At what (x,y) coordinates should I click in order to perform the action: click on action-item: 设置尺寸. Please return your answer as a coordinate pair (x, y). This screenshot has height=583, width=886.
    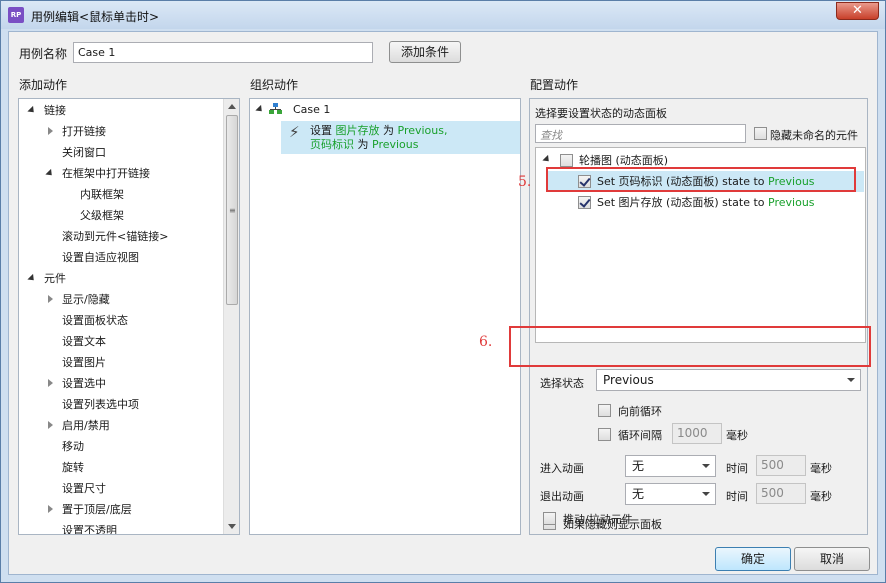
    Looking at the image, I should click on (84, 488).